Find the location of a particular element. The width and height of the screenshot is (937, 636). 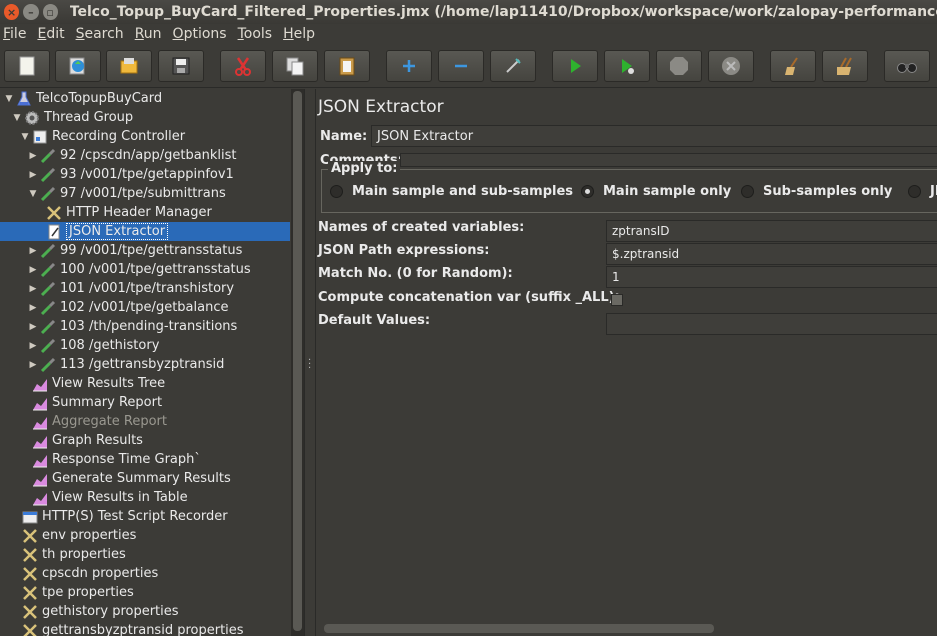

tree-item-sampler: ▶ 113 /gettransbyzptransid is located at coordinates (126, 364).